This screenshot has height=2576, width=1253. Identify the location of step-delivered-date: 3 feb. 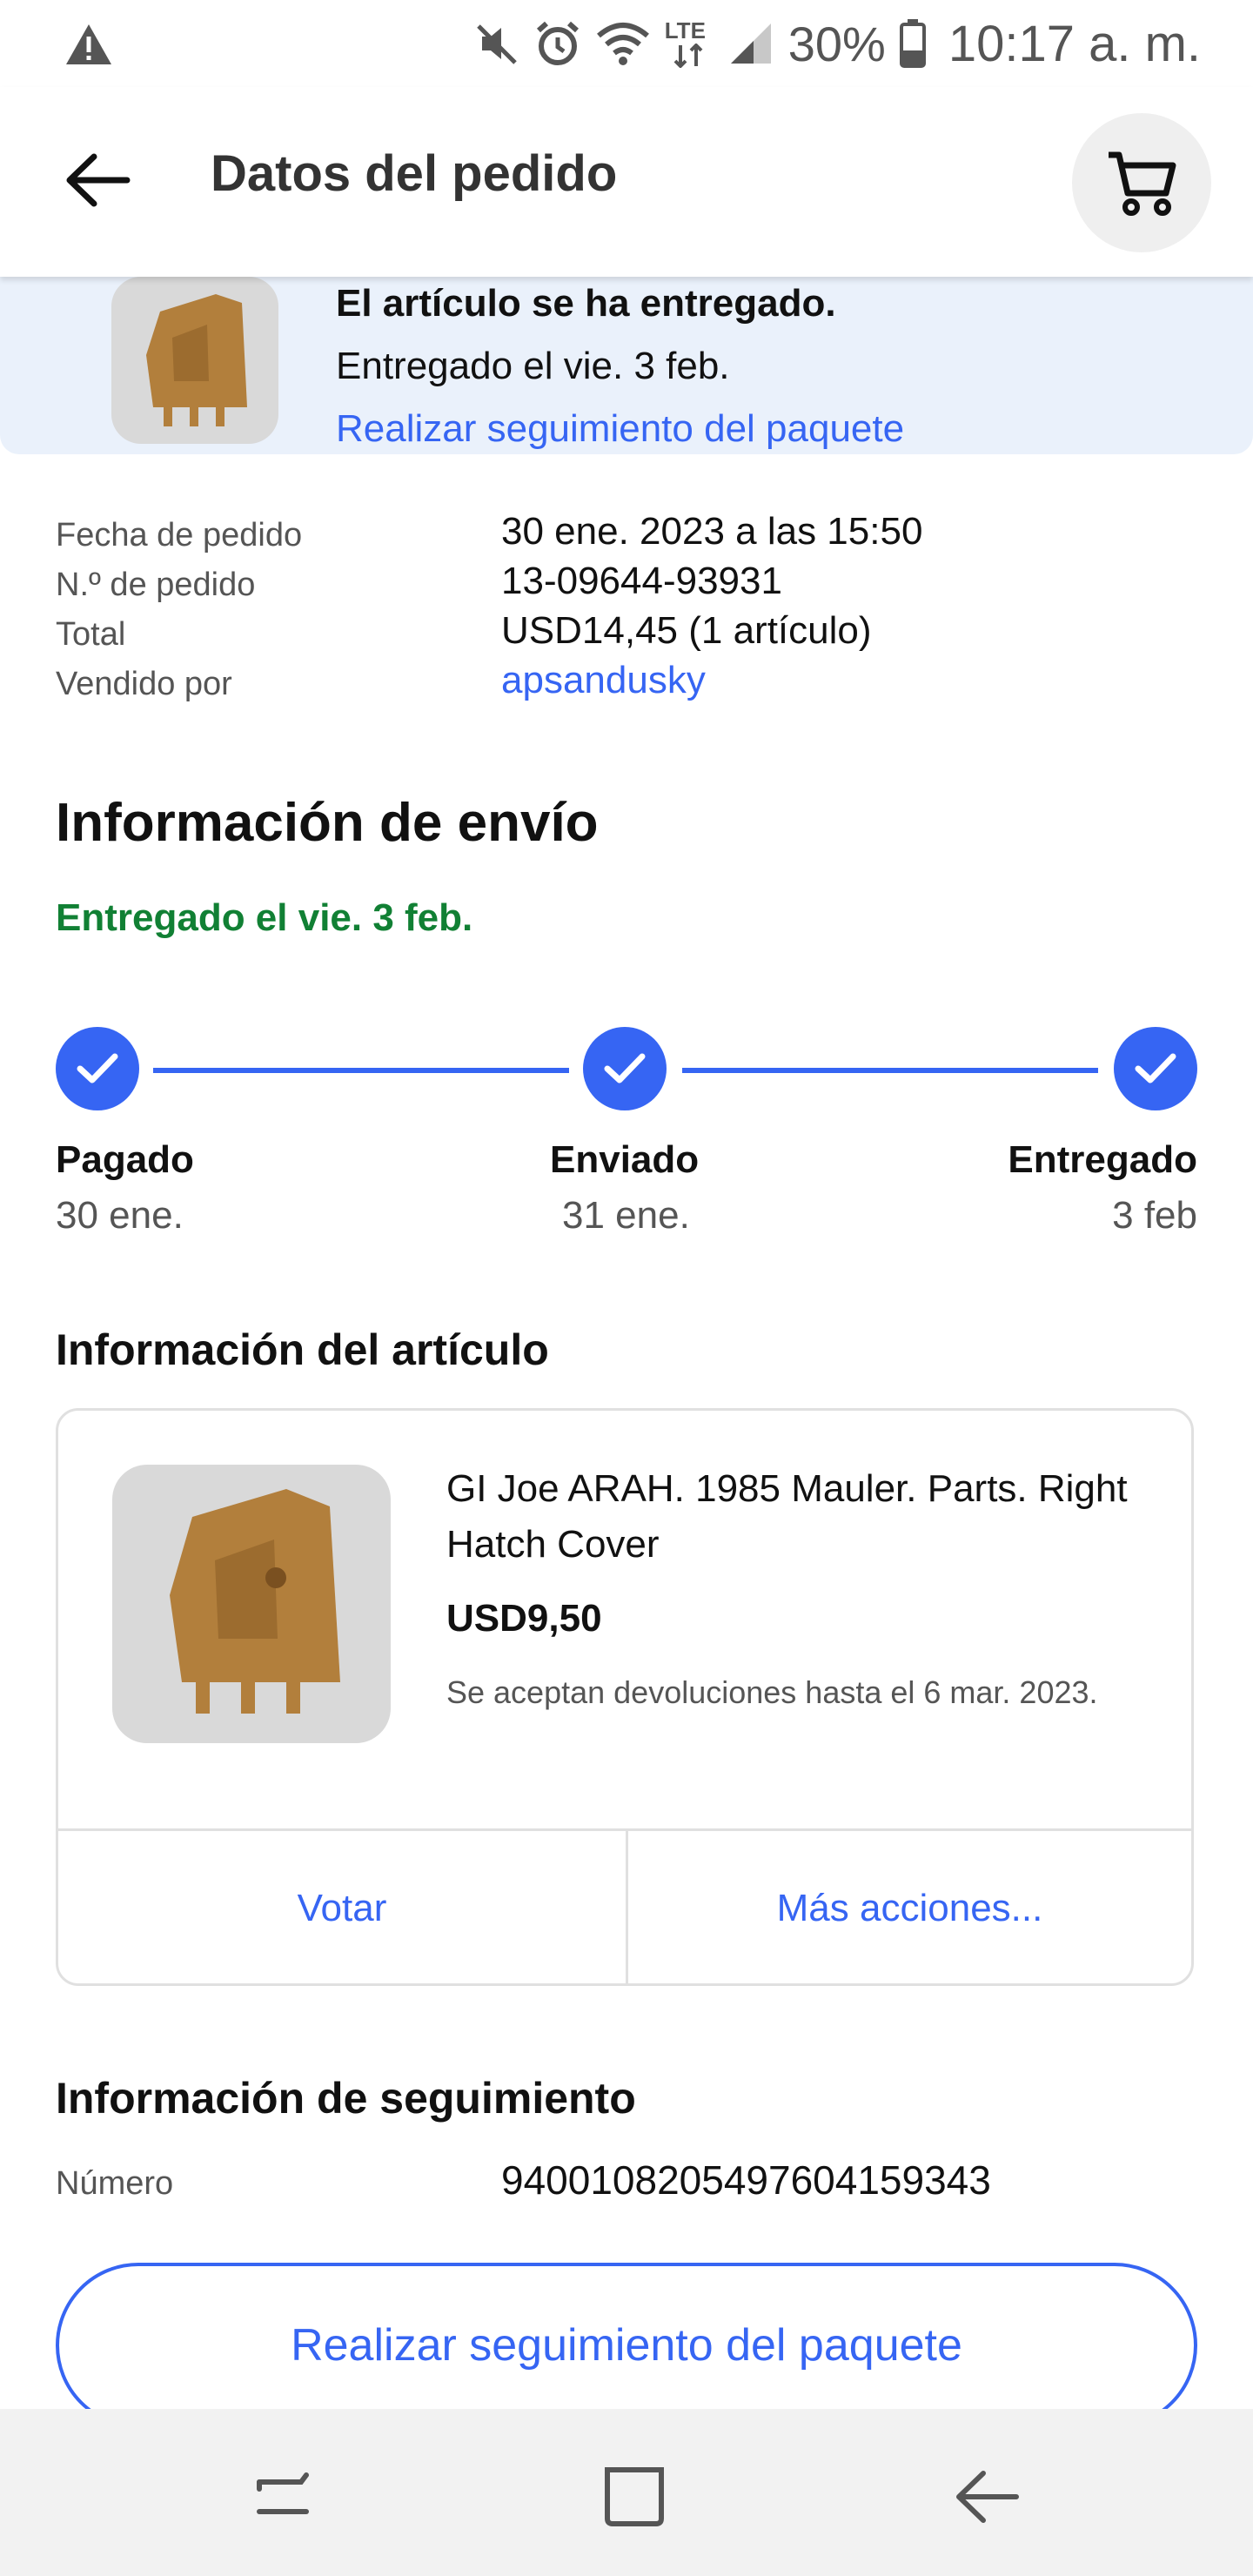
(1154, 1215).